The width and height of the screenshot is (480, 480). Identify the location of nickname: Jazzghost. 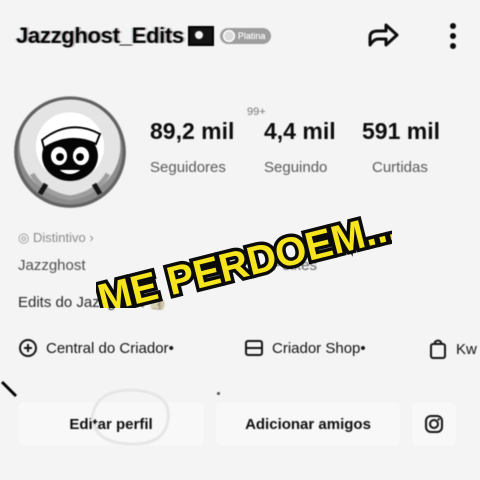
(52, 265).